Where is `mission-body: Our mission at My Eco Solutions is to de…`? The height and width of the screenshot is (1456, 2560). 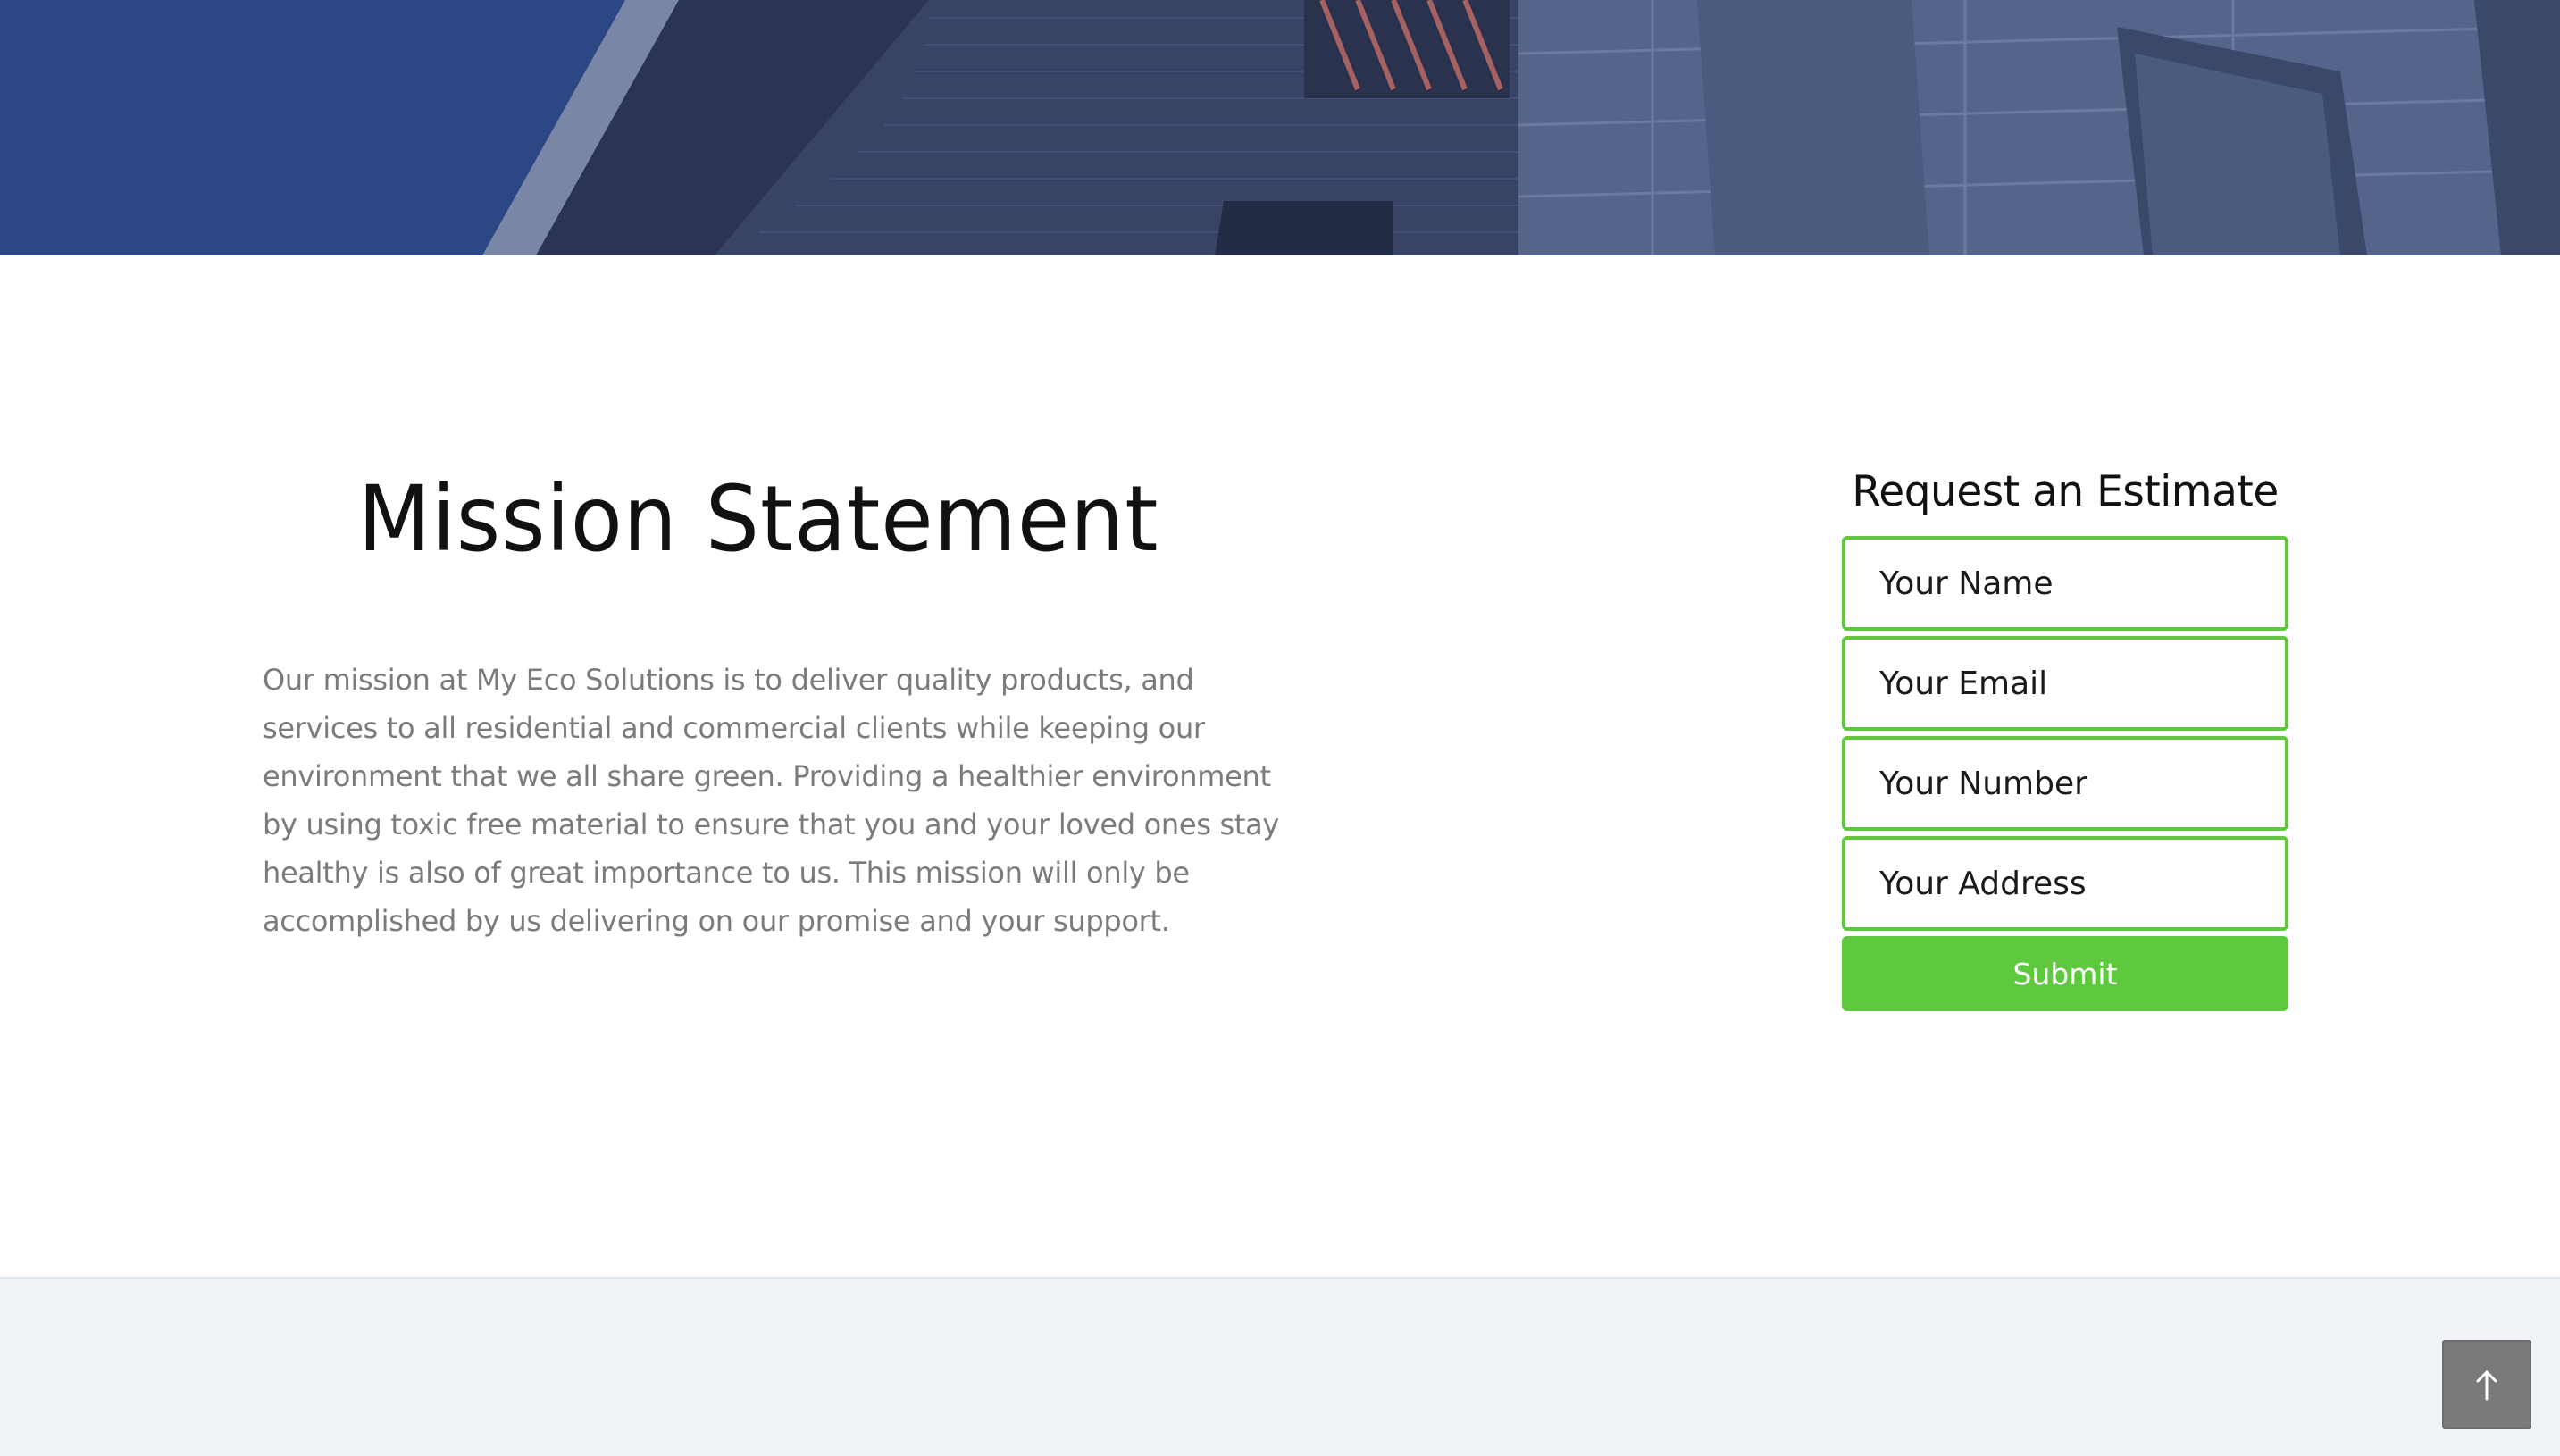
mission-body: Our mission at My Eco Solutions is to de… is located at coordinates (772, 800).